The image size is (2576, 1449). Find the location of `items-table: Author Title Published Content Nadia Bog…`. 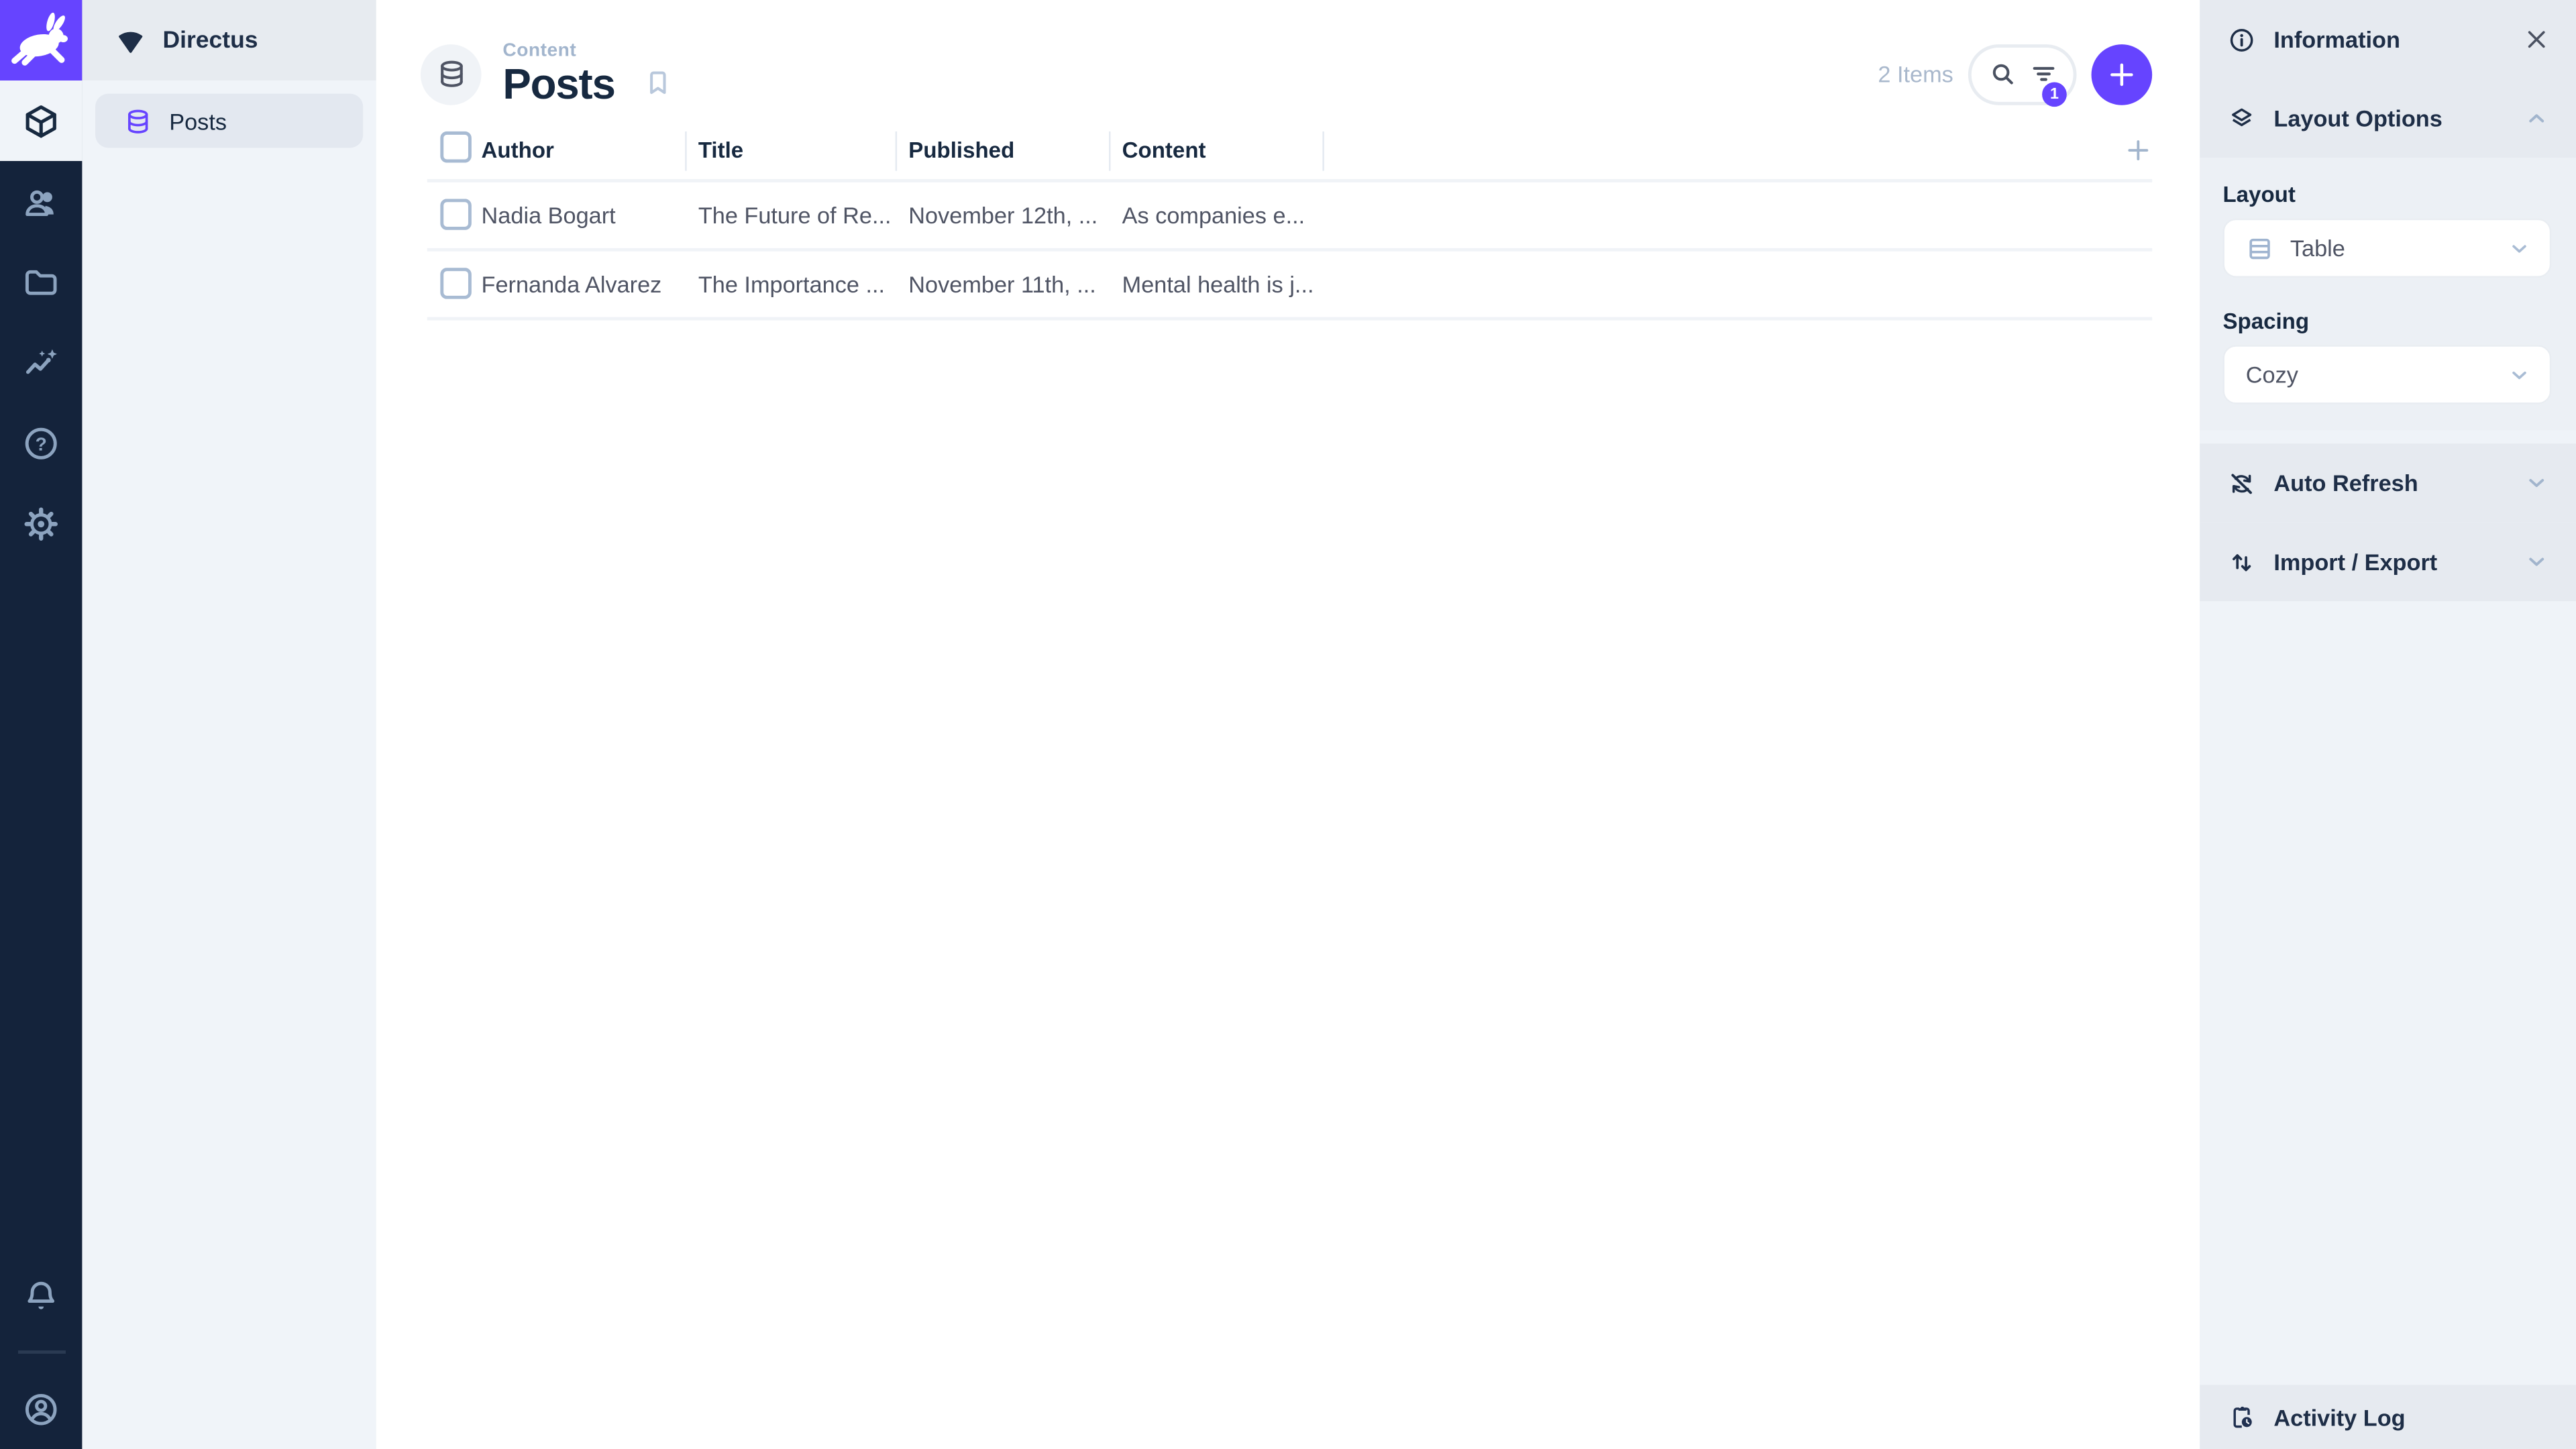

items-table: Author Title Published Content Nadia Bog… is located at coordinates (1290, 221).